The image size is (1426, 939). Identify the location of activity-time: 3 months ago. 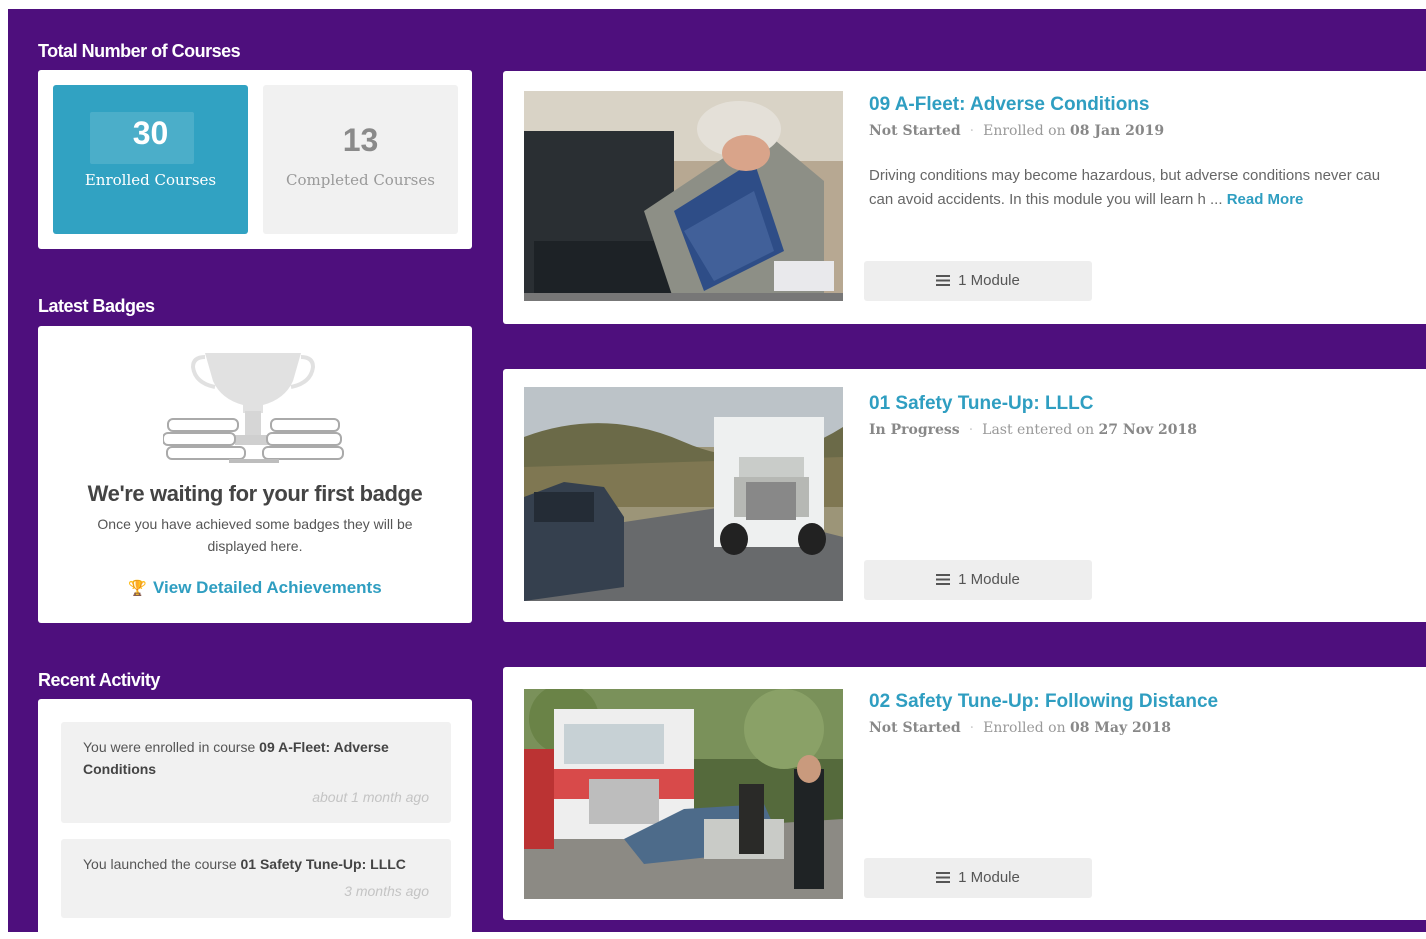
(386, 891).